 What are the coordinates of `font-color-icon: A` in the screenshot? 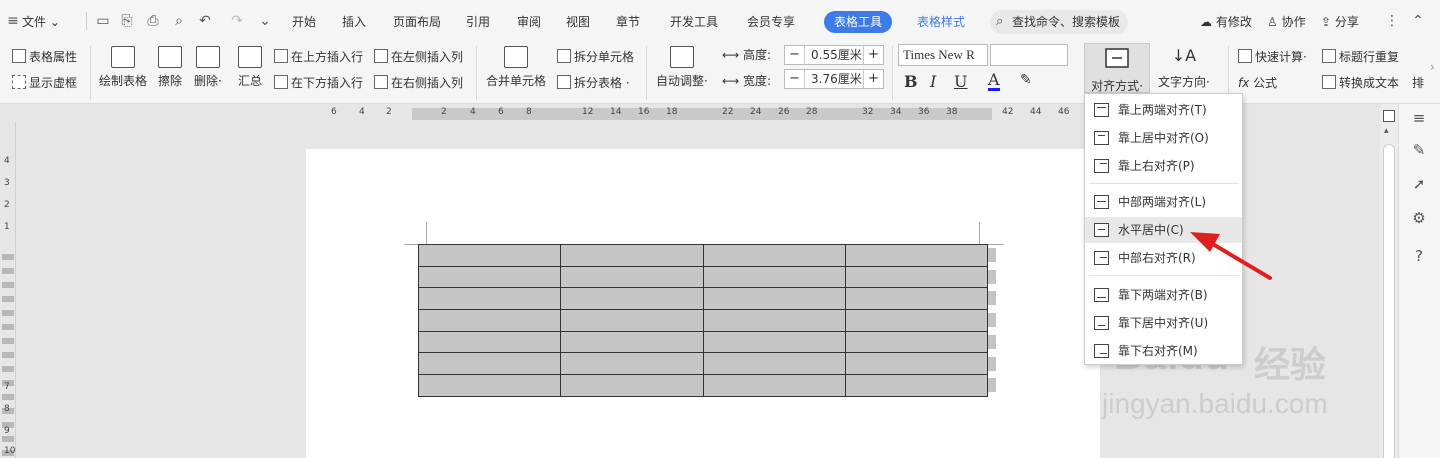 It's located at (994, 81).